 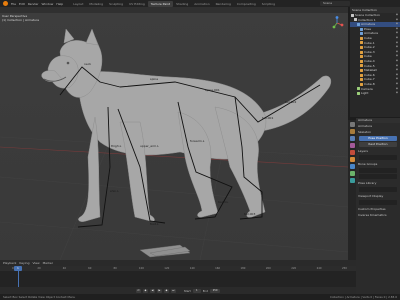 What do you see at coordinates (13, 4) in the screenshot?
I see `menu-file: File` at bounding box center [13, 4].